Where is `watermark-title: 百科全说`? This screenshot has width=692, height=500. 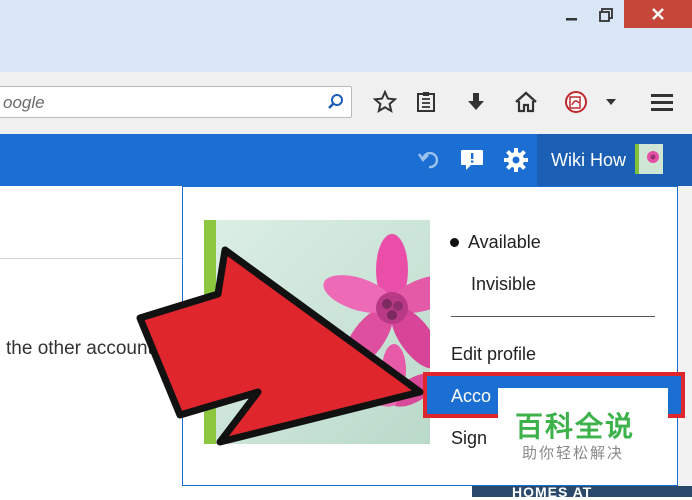
watermark-title: 百科全说 is located at coordinates (575, 426).